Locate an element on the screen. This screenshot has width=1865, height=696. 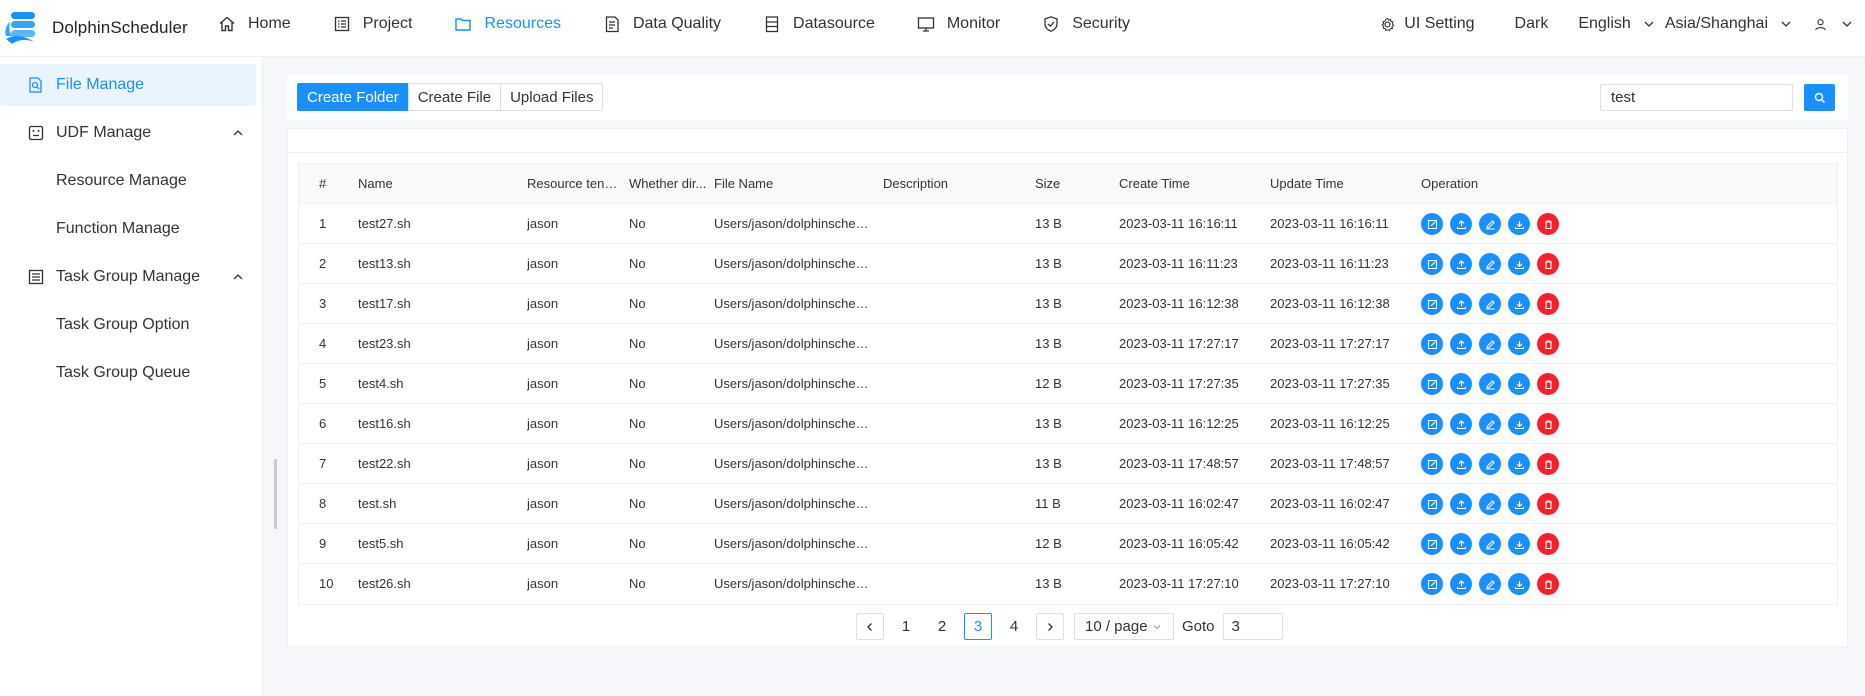
cell-tenant: jason is located at coordinates (543, 423).